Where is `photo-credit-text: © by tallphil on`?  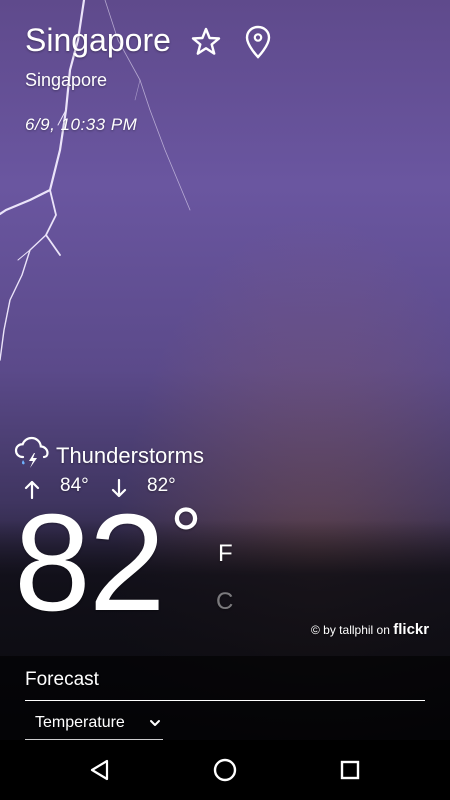 photo-credit-text: © by tallphil on is located at coordinates (350, 630).